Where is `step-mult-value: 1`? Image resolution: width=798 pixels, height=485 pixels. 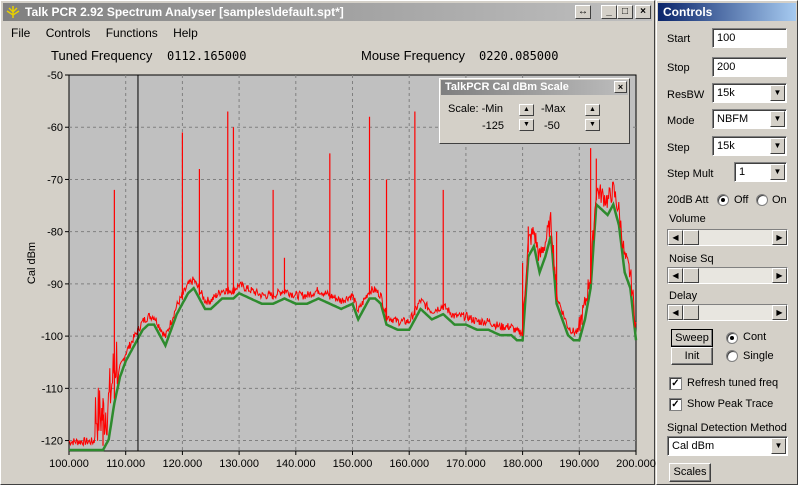
step-mult-value: 1 is located at coordinates (742, 172).